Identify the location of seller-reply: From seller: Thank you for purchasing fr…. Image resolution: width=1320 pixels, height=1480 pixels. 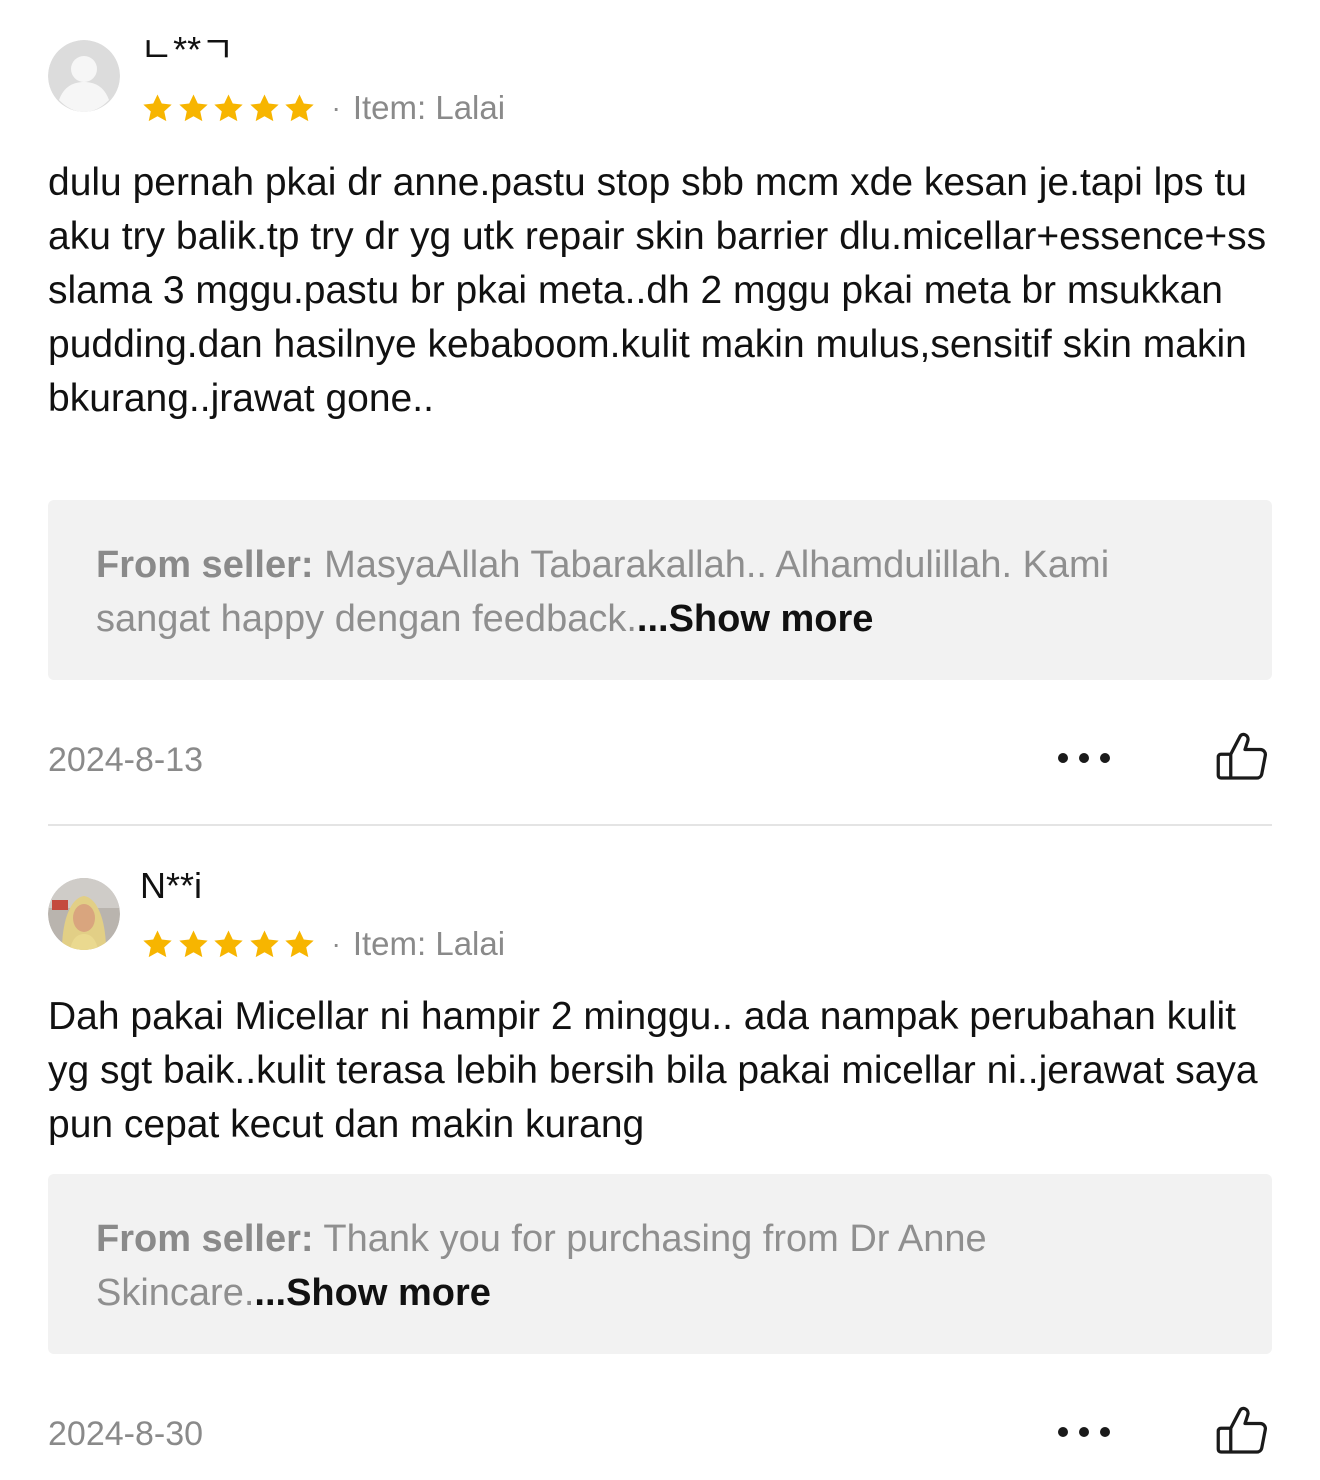
(660, 1266).